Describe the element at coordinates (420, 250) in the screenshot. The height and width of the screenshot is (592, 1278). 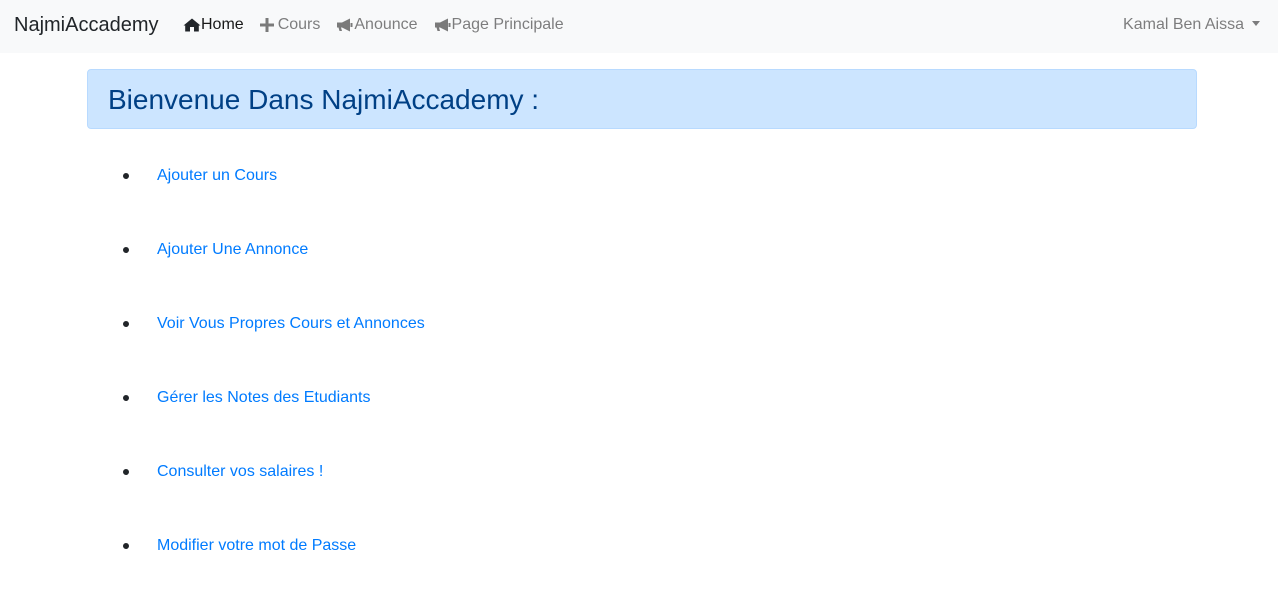
I see `list-item: Ajouter Une Annonce` at that location.